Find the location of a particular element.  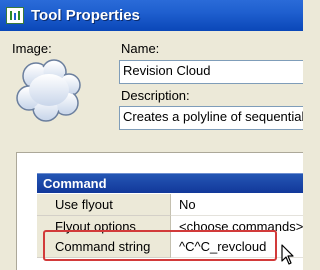

image-label: Image: is located at coordinates (32, 48).